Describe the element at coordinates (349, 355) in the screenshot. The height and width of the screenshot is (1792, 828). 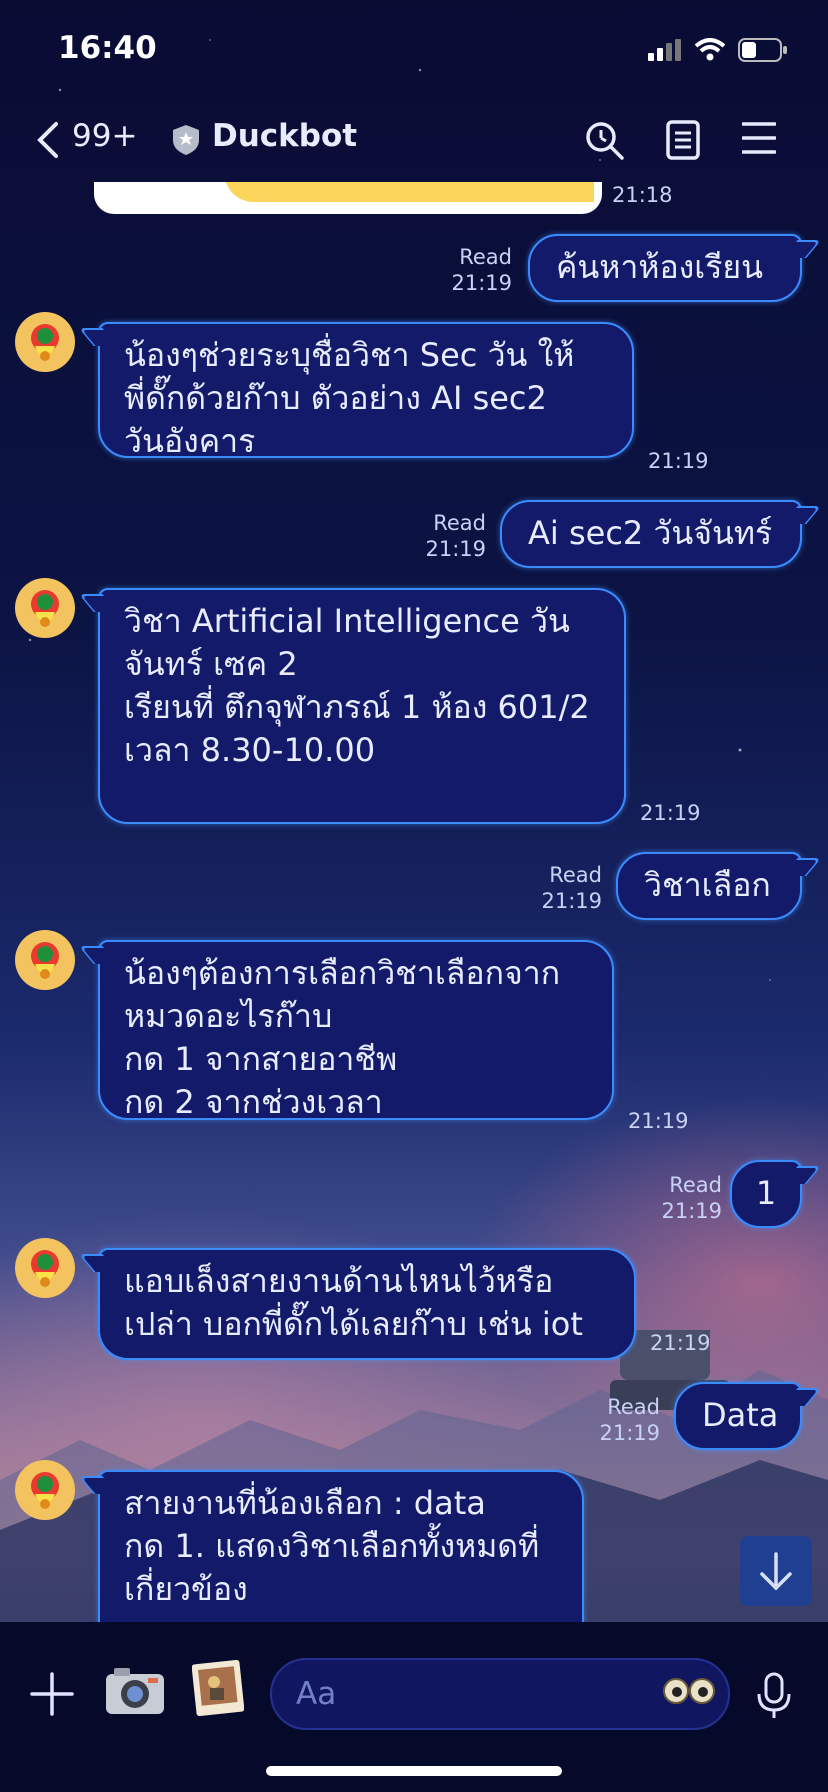
I see `message-line: น้องๆช่วยระบุชื่อวิชา Sec วัน ให้` at that location.